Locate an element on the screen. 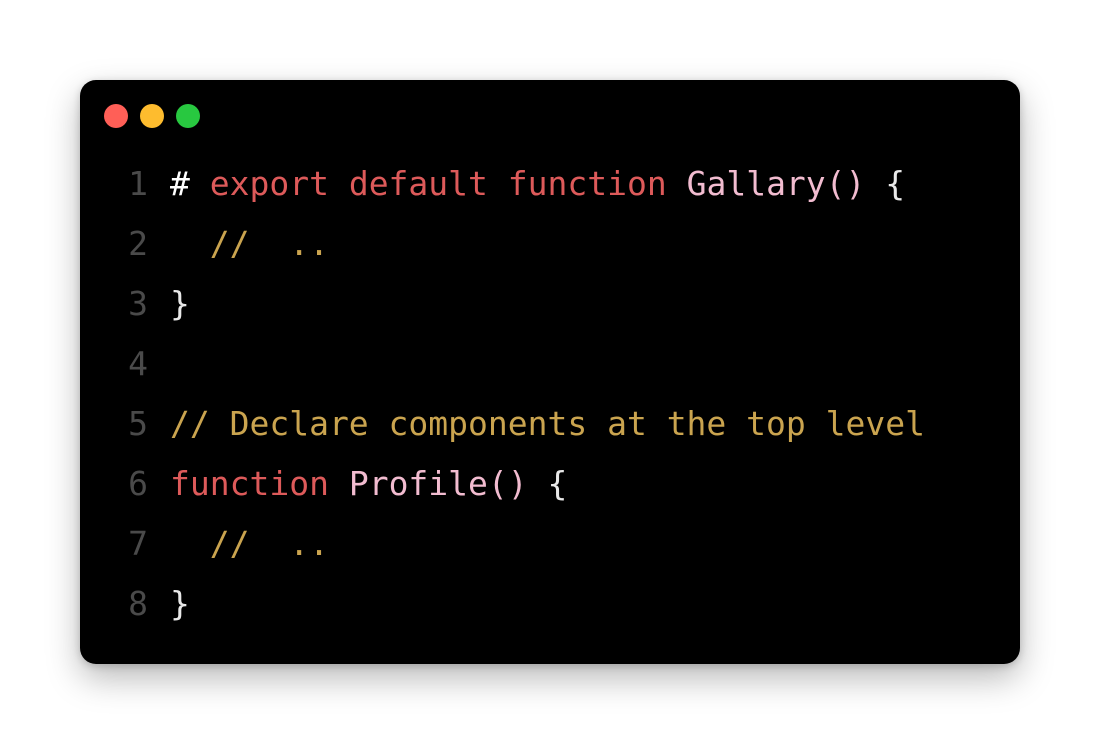 The image size is (1100, 744). line-number: 5 is located at coordinates (138, 423).